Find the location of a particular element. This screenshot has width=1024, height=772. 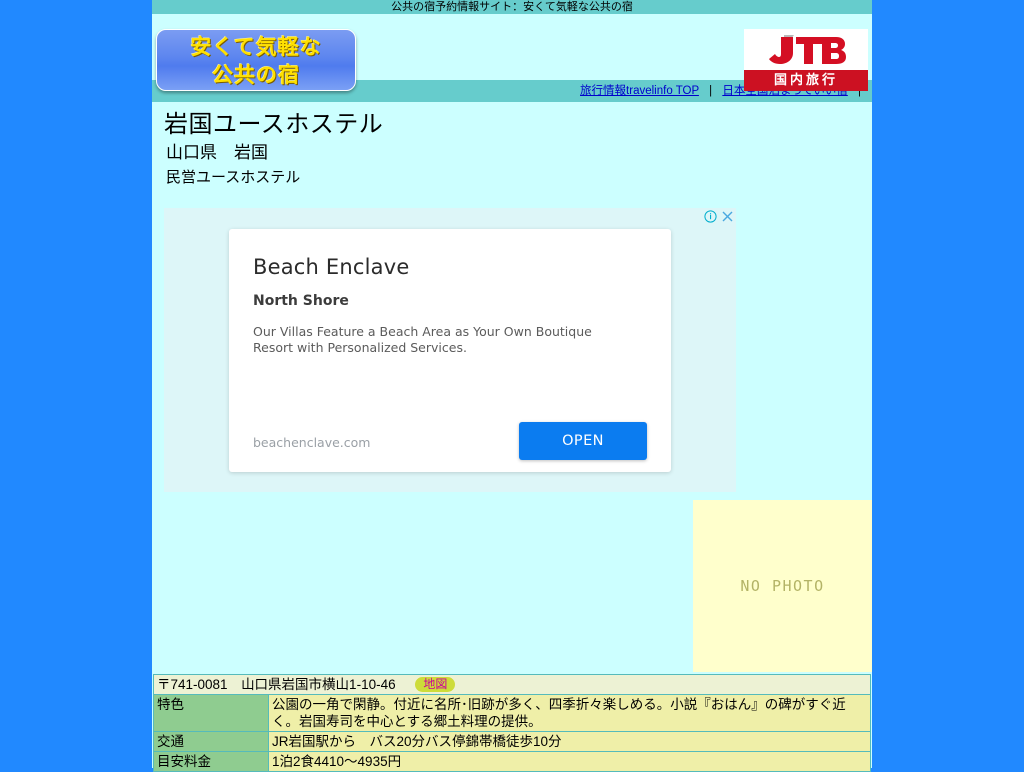

nav-link-travelinfo-top: 旅行情報travelinfo TOP is located at coordinates (639, 91).